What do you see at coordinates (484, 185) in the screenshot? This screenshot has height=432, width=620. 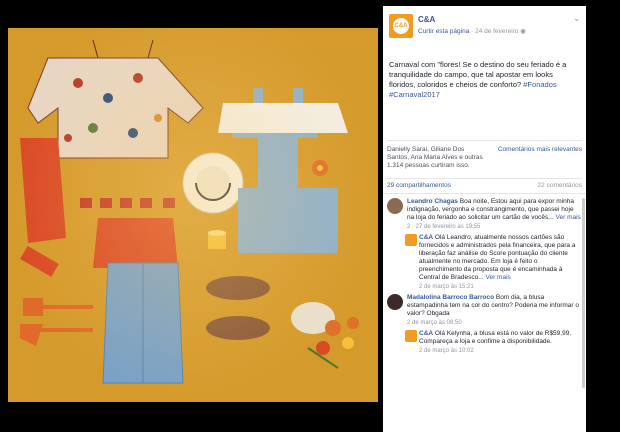 I see `shares-row: 29 compartilhamentos 22 comentários` at bounding box center [484, 185].